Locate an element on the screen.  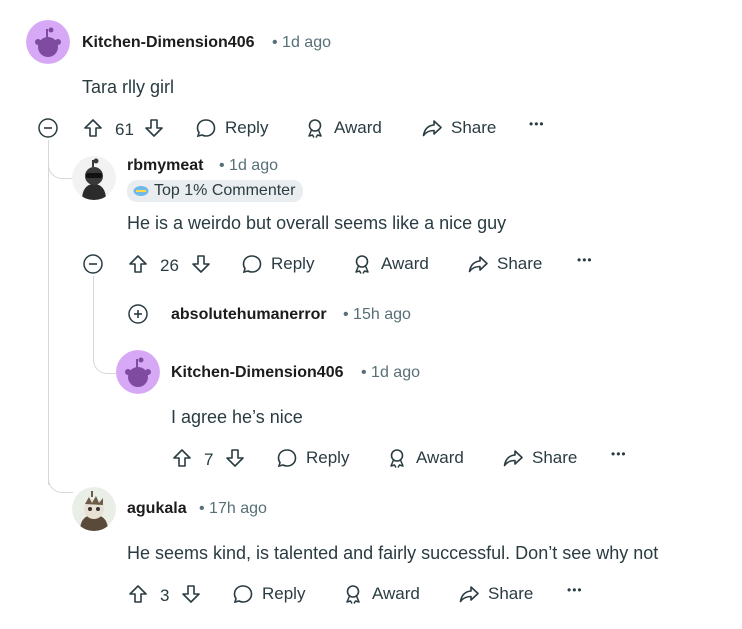
username: absolutehumanerror is located at coordinates (249, 315).